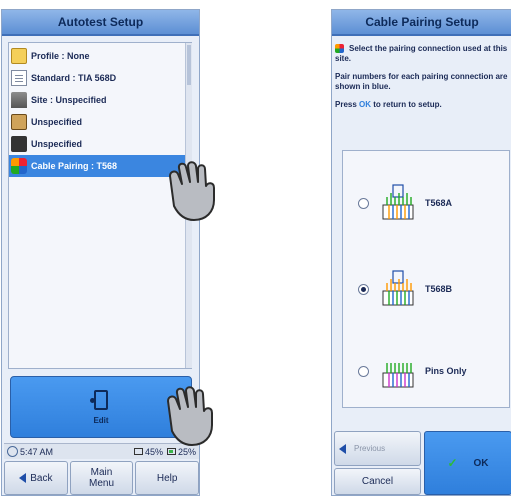 This screenshot has width=511, height=498. I want to click on help-label: Help, so click(167, 478).